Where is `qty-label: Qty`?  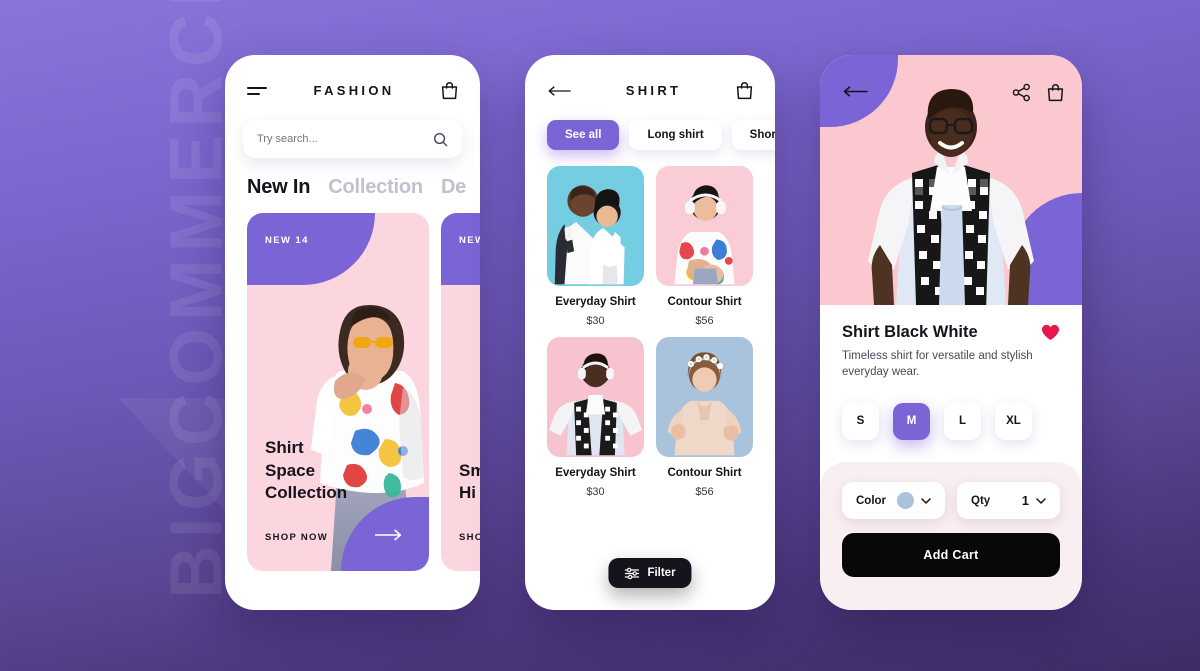
qty-label: Qty is located at coordinates (981, 500).